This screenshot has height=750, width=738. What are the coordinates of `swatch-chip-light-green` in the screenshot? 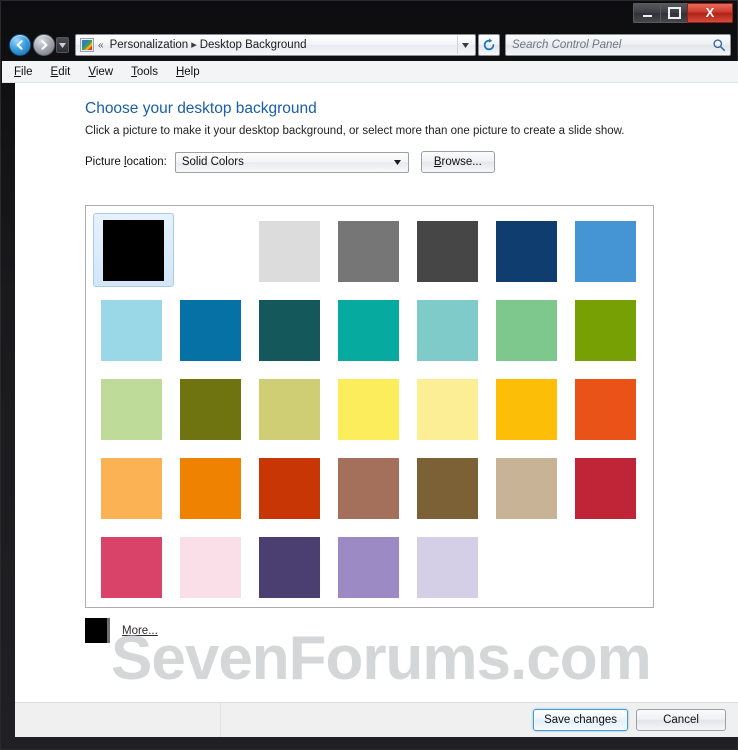 It's located at (131, 409).